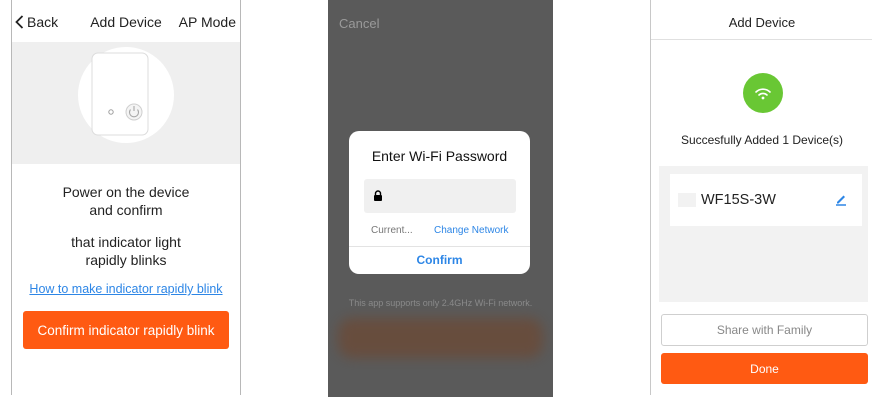 The height and width of the screenshot is (397, 872). What do you see at coordinates (439, 246) in the screenshot?
I see `dialog-divider` at bounding box center [439, 246].